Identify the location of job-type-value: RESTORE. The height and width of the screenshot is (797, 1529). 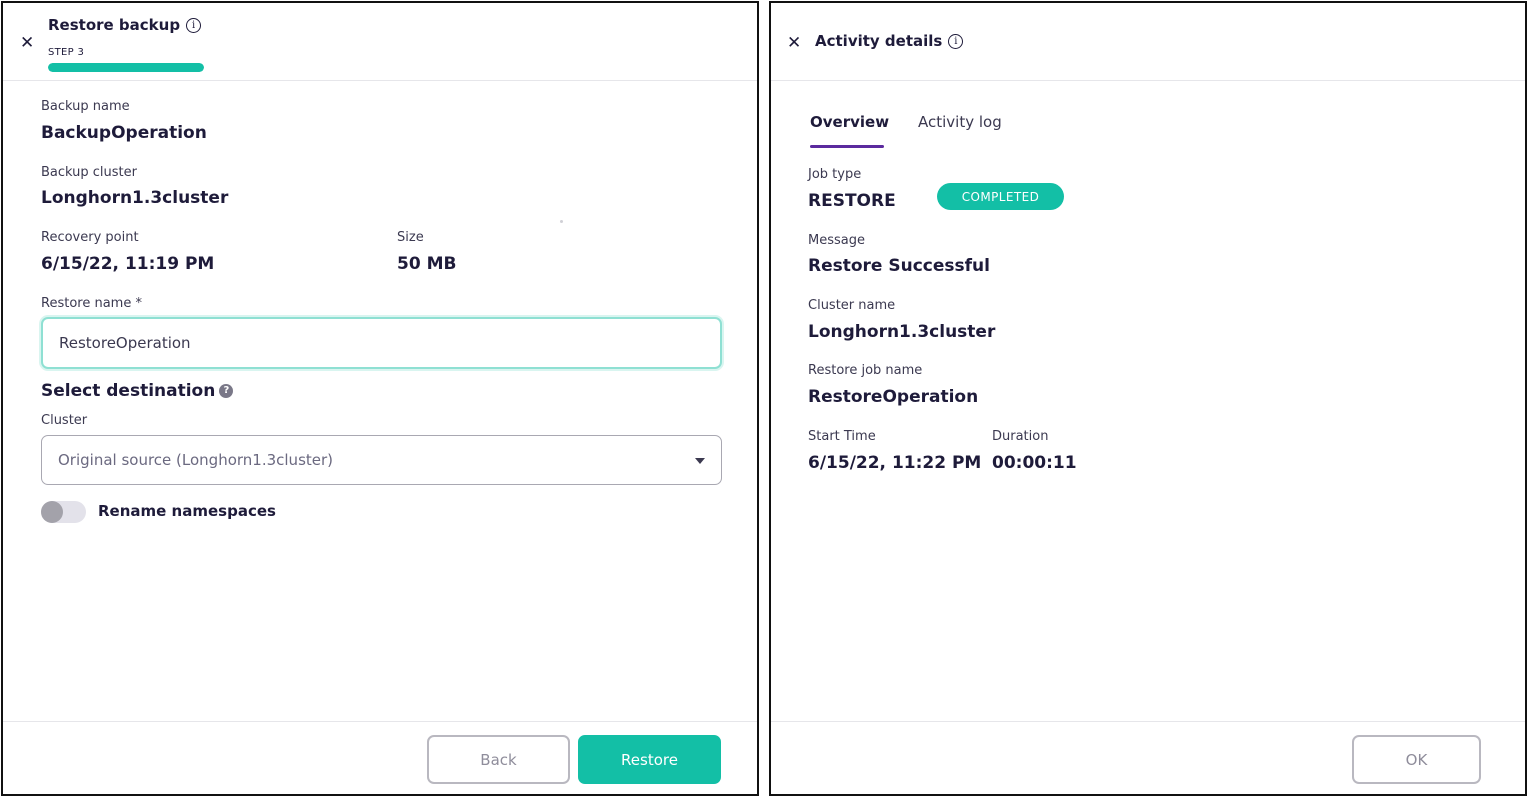
(852, 201).